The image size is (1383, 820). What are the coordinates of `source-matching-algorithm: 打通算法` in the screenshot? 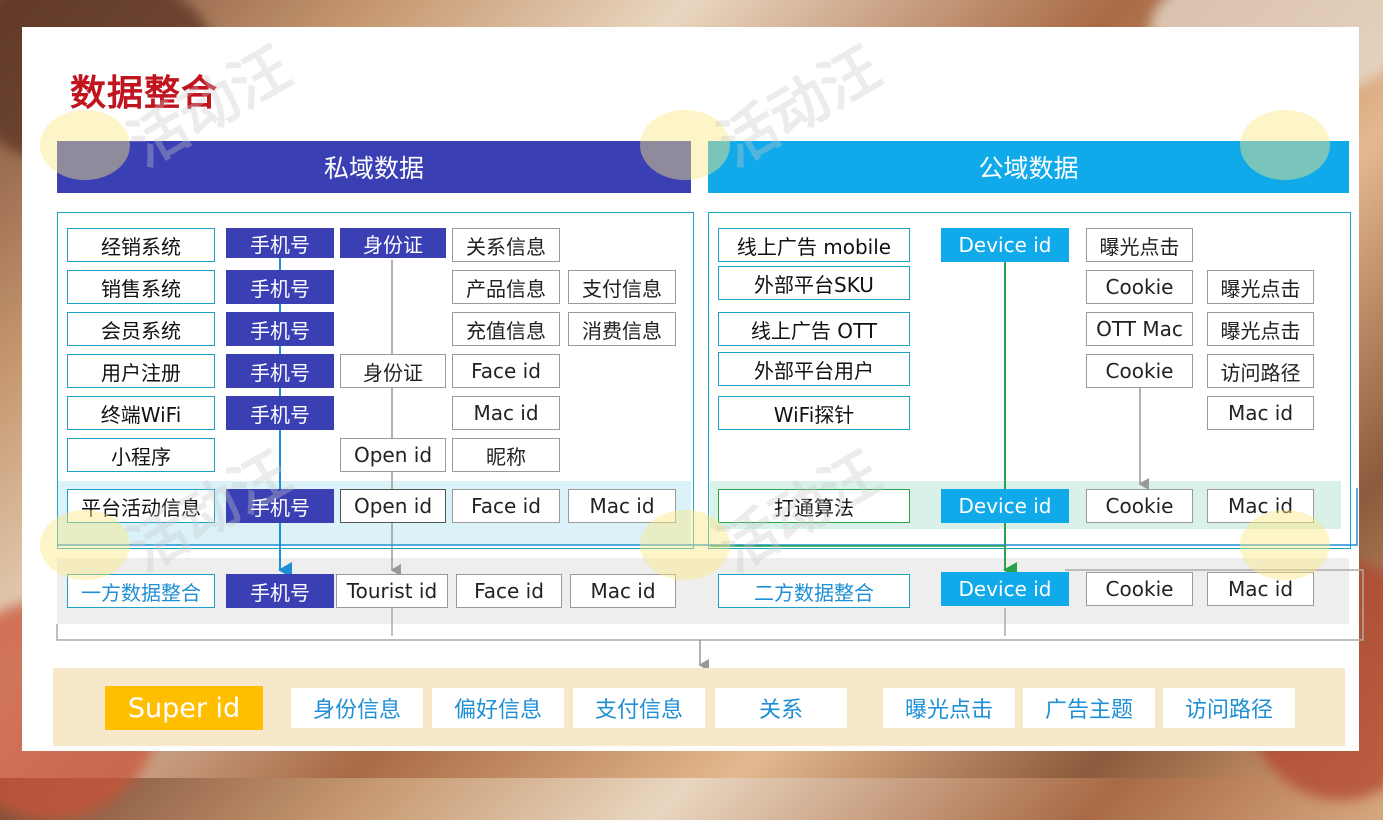 It's located at (814, 506).